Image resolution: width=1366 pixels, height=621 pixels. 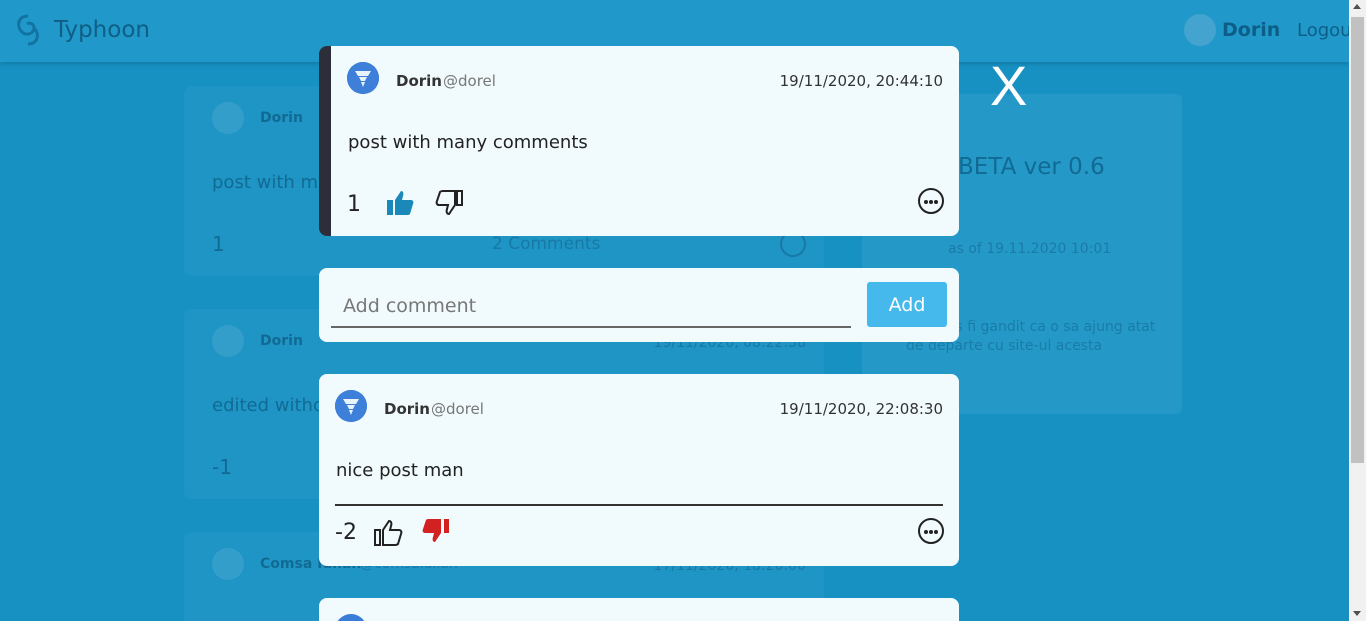 What do you see at coordinates (400, 470) in the screenshot?
I see `comment-text: nice post man` at bounding box center [400, 470].